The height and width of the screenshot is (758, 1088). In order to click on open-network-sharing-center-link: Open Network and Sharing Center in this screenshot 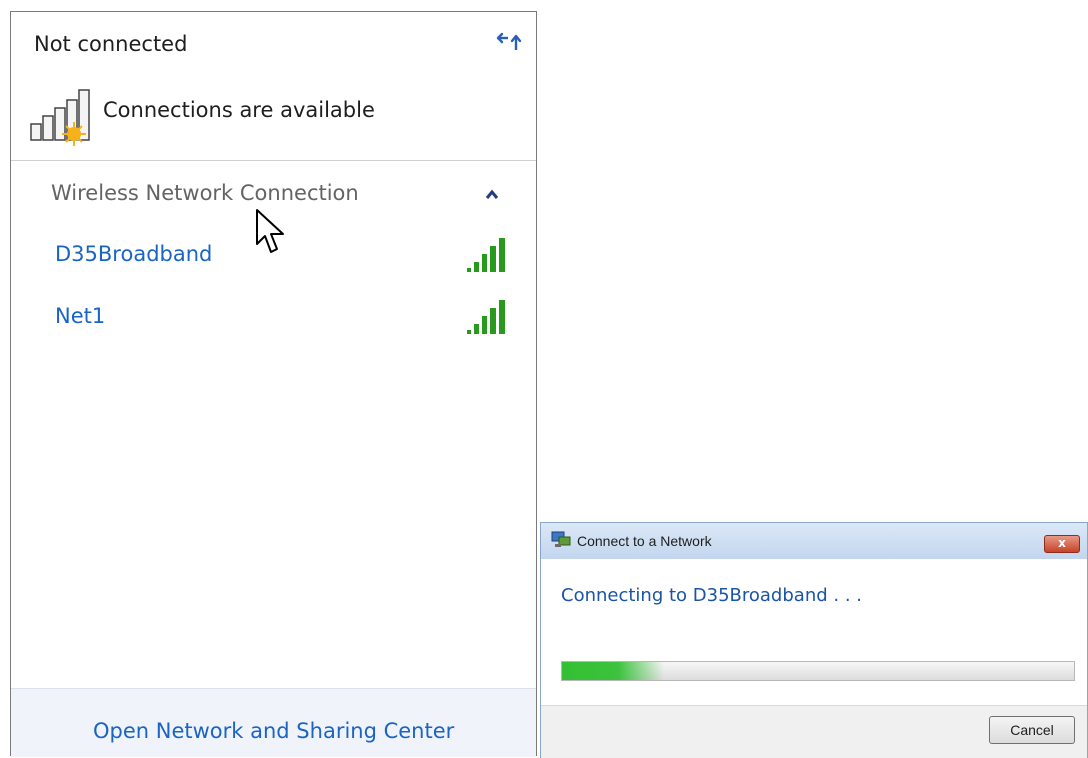, I will do `click(273, 731)`.